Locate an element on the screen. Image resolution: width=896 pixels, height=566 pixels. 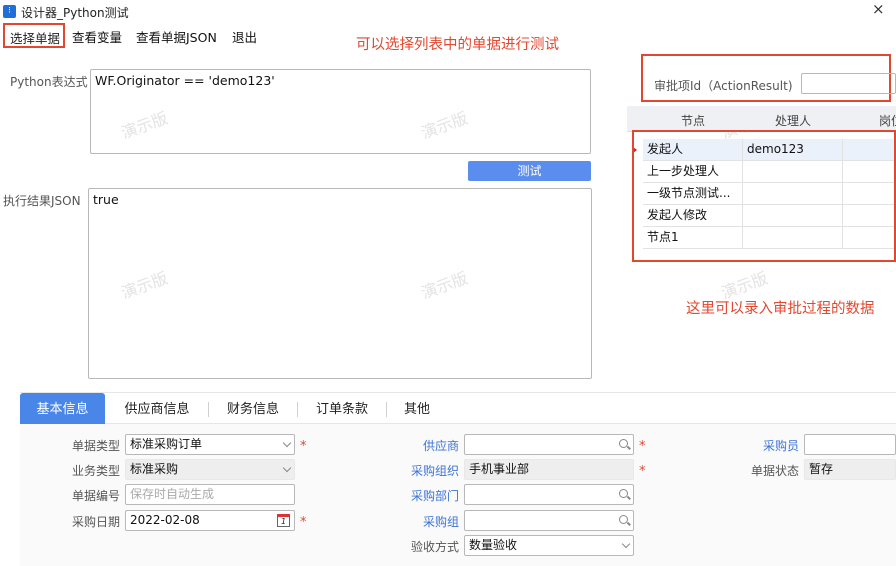
menu-view-variables: 查看变量 is located at coordinates (97, 36).